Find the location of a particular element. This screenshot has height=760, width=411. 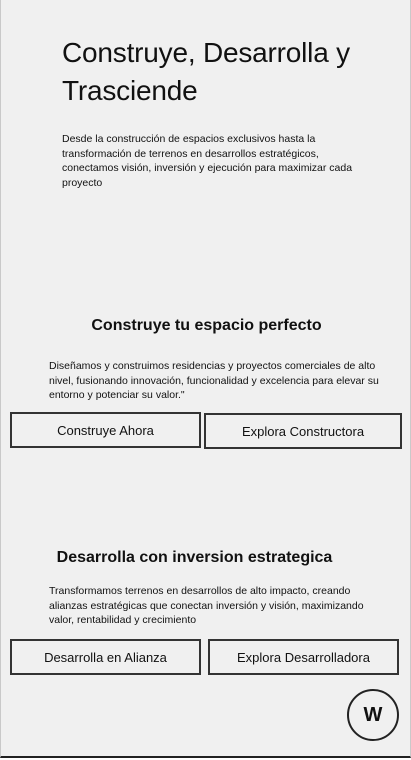

w-logo-button: W is located at coordinates (373, 715).